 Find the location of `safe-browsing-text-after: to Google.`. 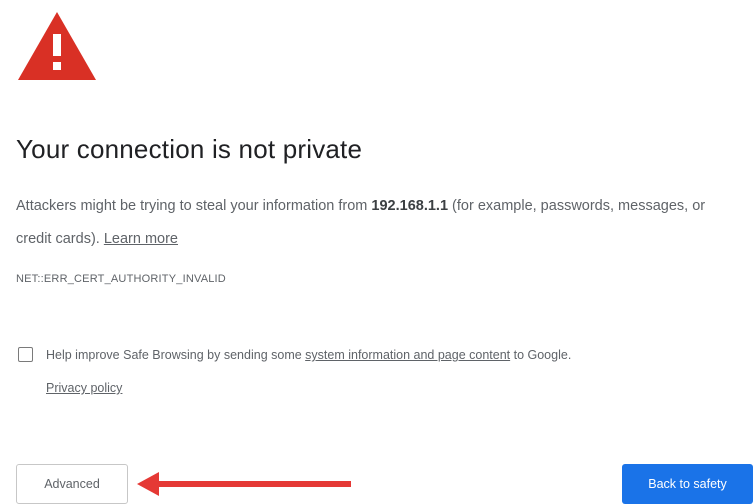

safe-browsing-text-after: to Google. is located at coordinates (541, 355).